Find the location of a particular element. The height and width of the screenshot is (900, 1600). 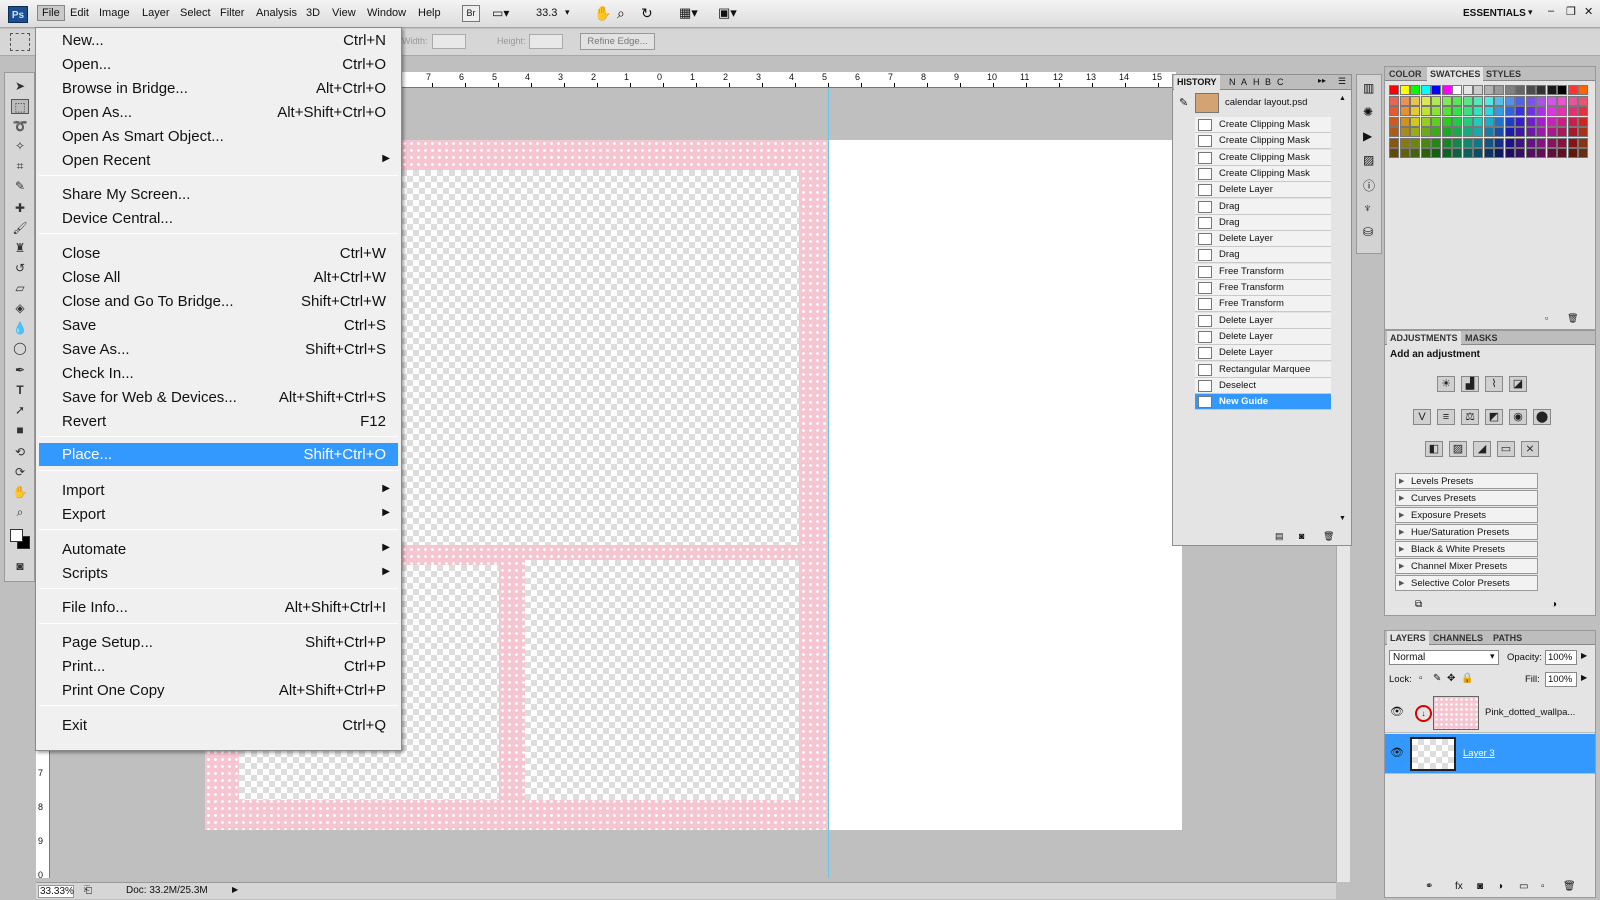

tool-presets-icon: ⛁ is located at coordinates (1368, 232).